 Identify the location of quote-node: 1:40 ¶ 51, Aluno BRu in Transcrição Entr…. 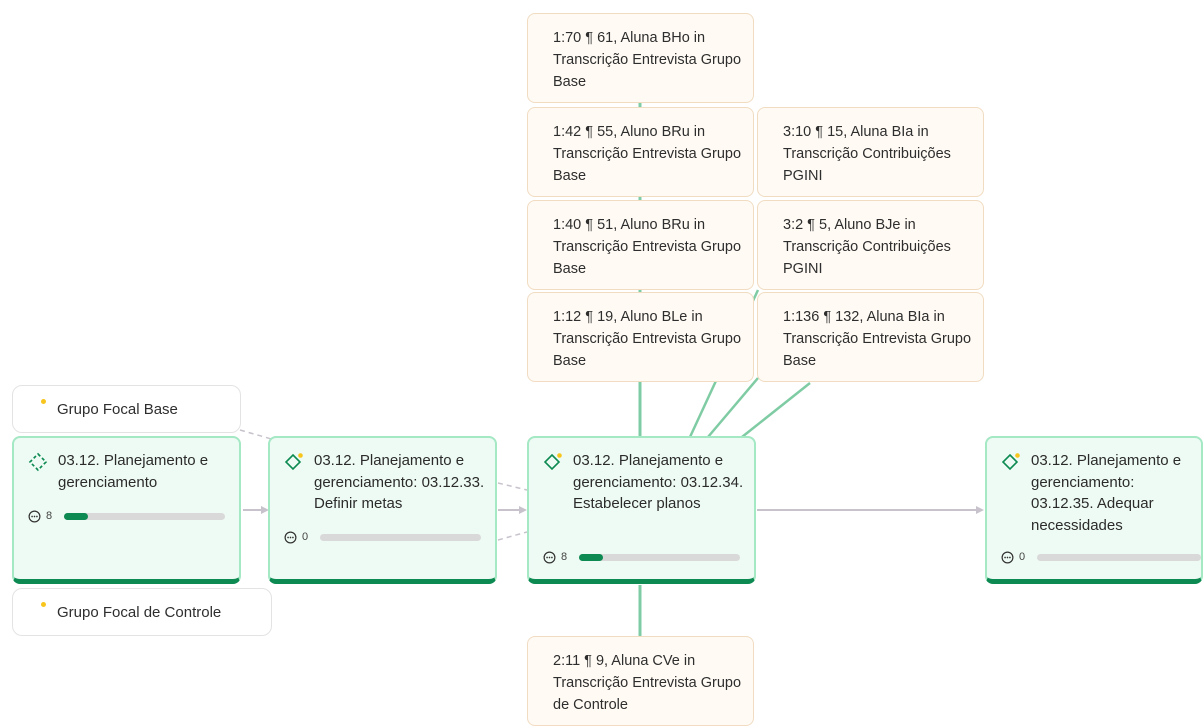
(640, 245).